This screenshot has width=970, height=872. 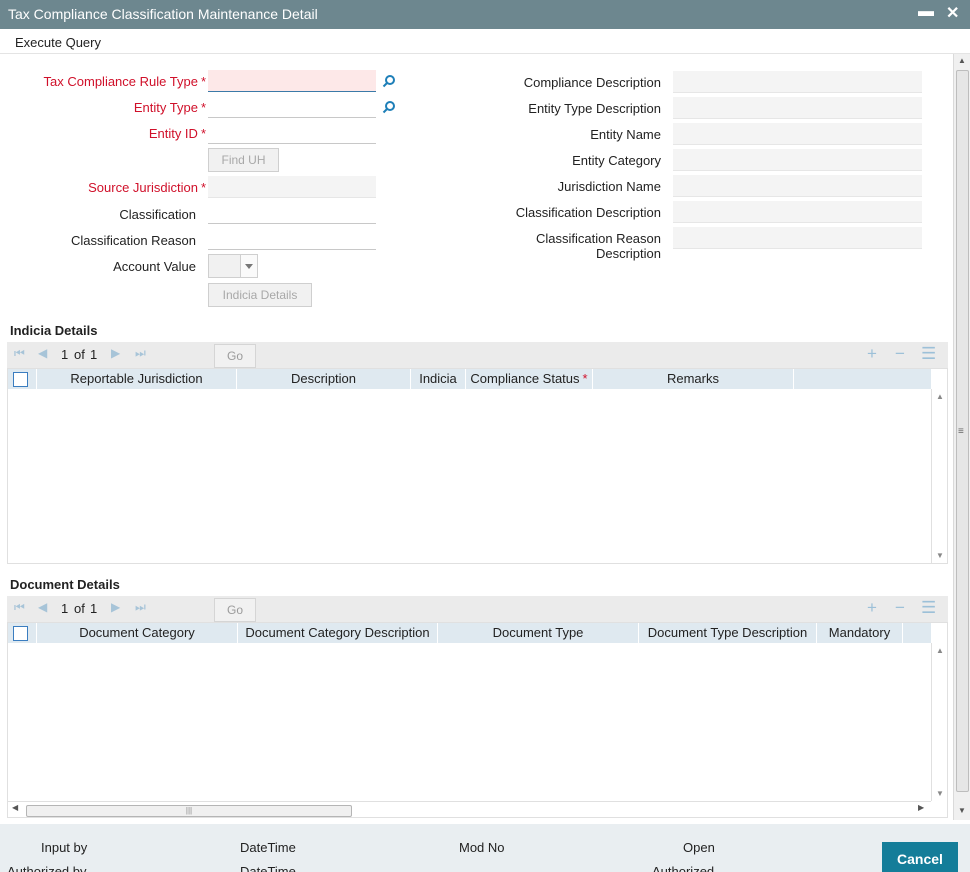 What do you see at coordinates (292, 107) in the screenshot?
I see `entity-type-input` at bounding box center [292, 107].